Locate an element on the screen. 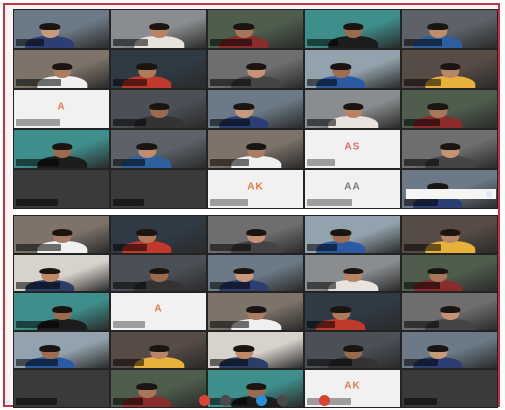 The height and width of the screenshot is (410, 505). more-icon is located at coordinates (282, 400).